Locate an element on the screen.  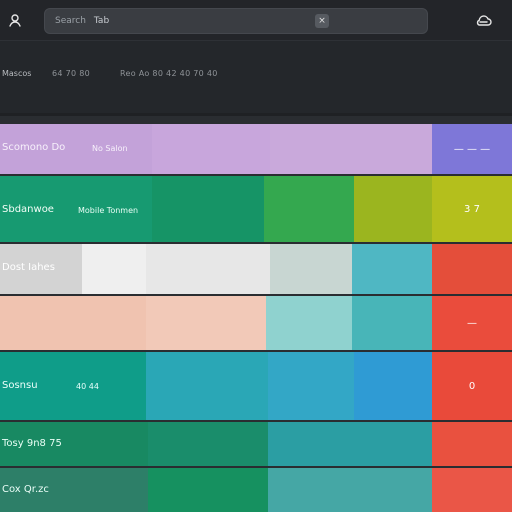
search-field: Search Tab × is located at coordinates (236, 21).